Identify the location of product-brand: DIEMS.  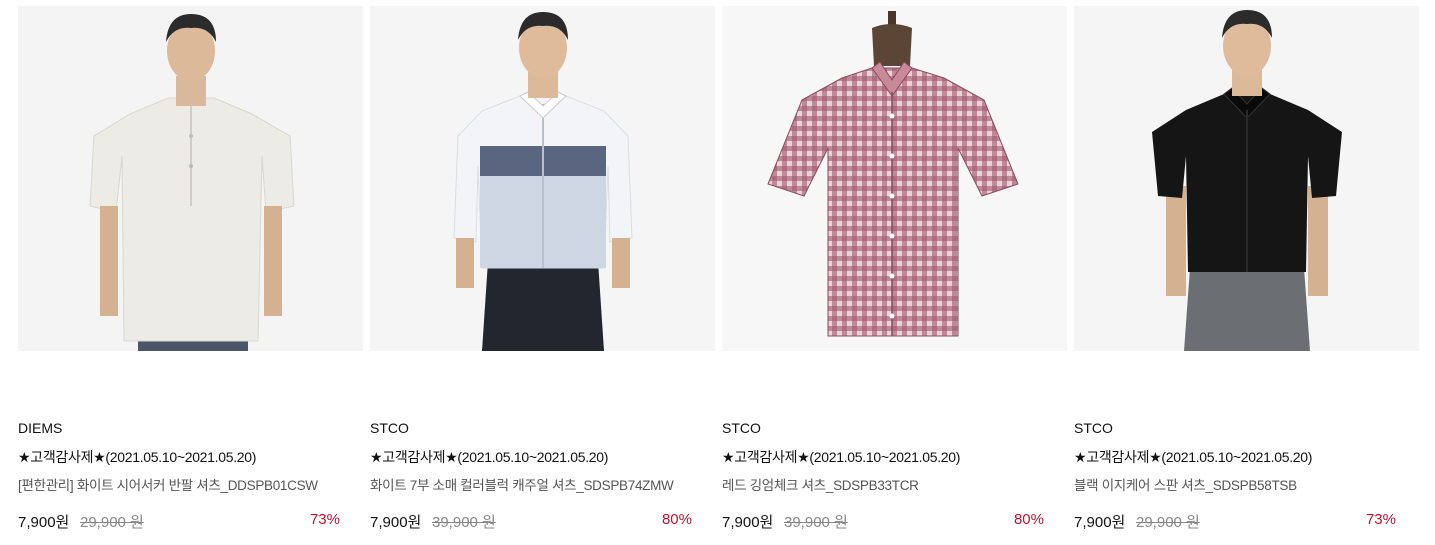
(40, 428).